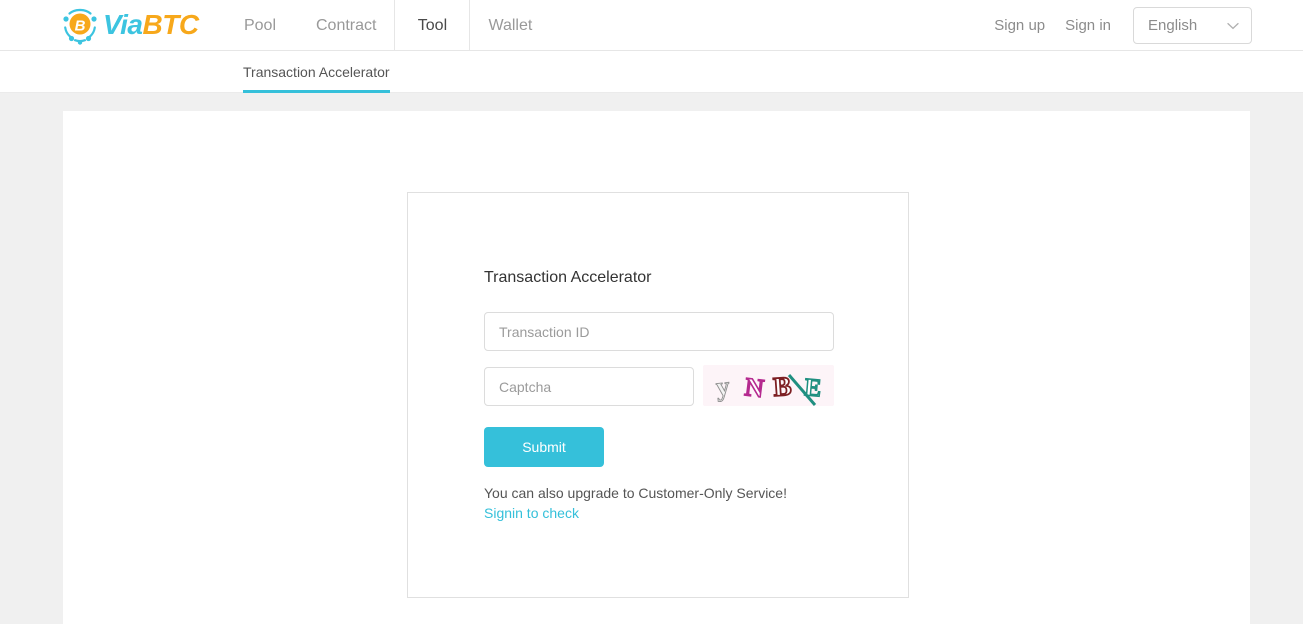 The width and height of the screenshot is (1303, 624). What do you see at coordinates (754, 387) in the screenshot?
I see `svg-text: N` at bounding box center [754, 387].